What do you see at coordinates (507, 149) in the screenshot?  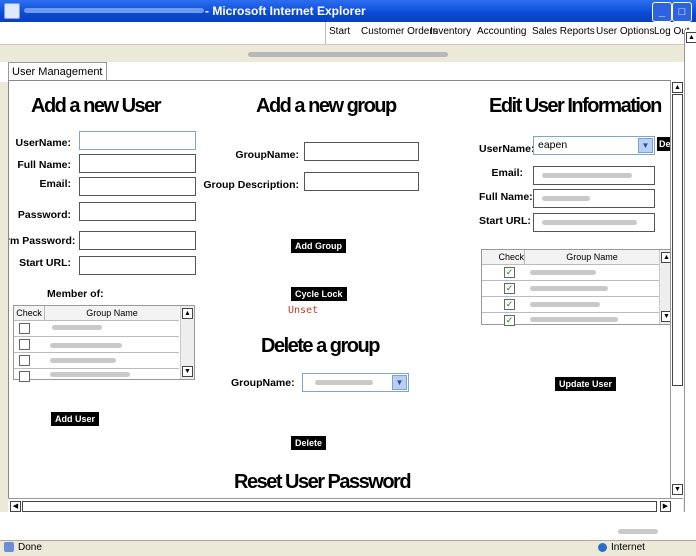 I see `edit-username-label: UserName:` at bounding box center [507, 149].